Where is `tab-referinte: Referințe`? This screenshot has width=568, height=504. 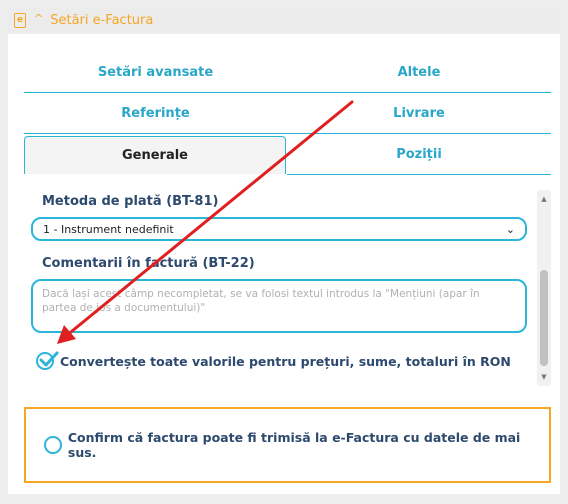 tab-referinte: Referințe is located at coordinates (155, 114).